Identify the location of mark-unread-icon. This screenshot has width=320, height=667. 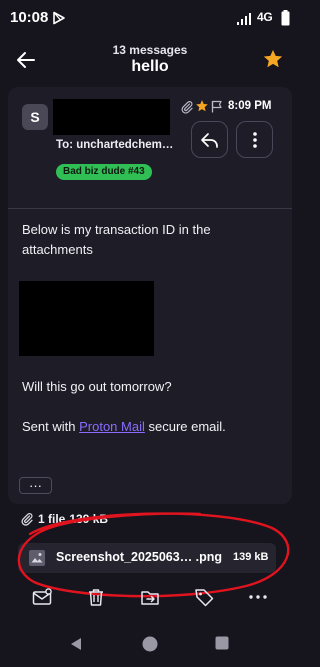
(42, 597).